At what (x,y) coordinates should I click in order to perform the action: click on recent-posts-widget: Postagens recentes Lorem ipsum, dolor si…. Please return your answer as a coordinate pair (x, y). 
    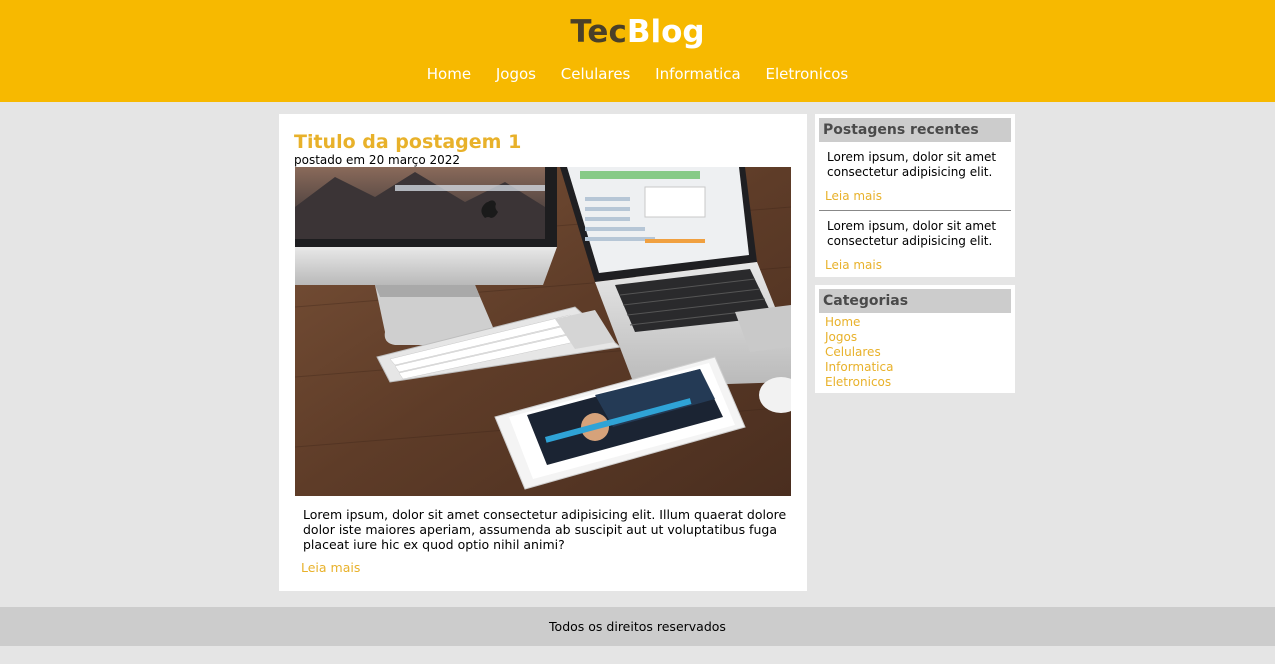
    Looking at the image, I should click on (915, 195).